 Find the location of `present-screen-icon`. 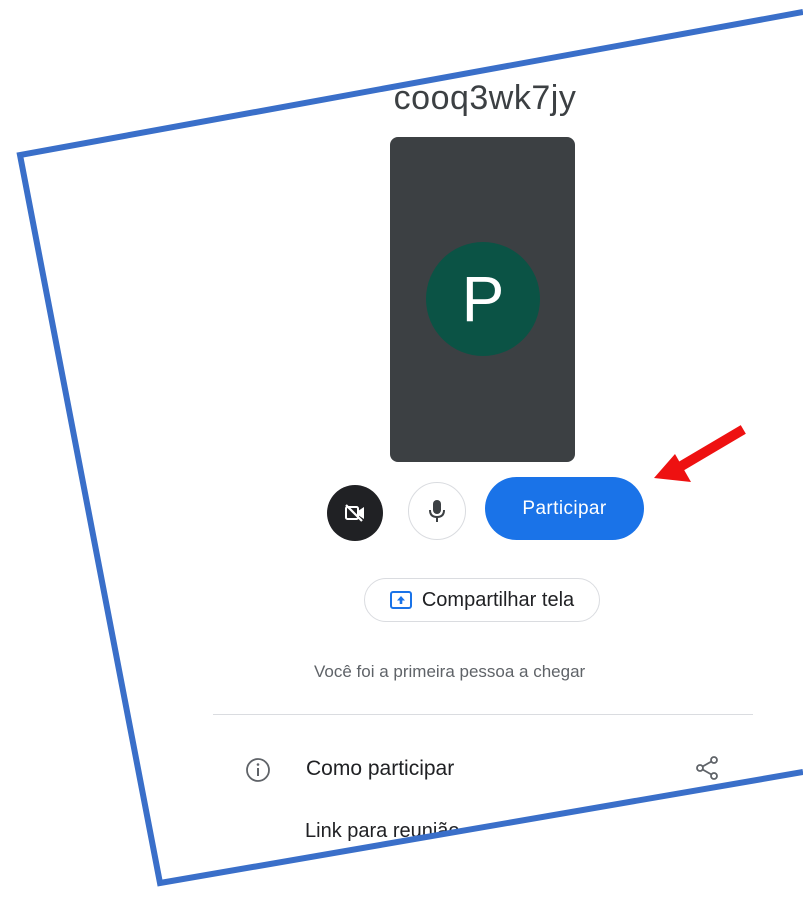

present-screen-icon is located at coordinates (400, 600).